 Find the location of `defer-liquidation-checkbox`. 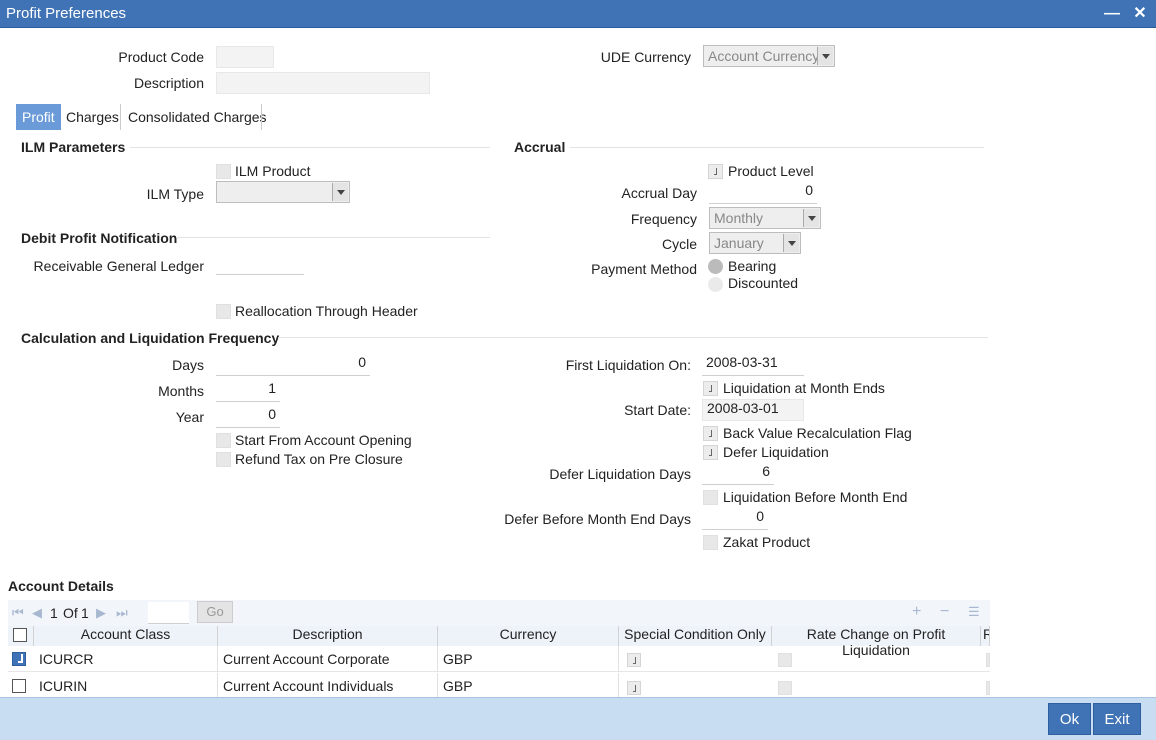

defer-liquidation-checkbox is located at coordinates (710, 452).